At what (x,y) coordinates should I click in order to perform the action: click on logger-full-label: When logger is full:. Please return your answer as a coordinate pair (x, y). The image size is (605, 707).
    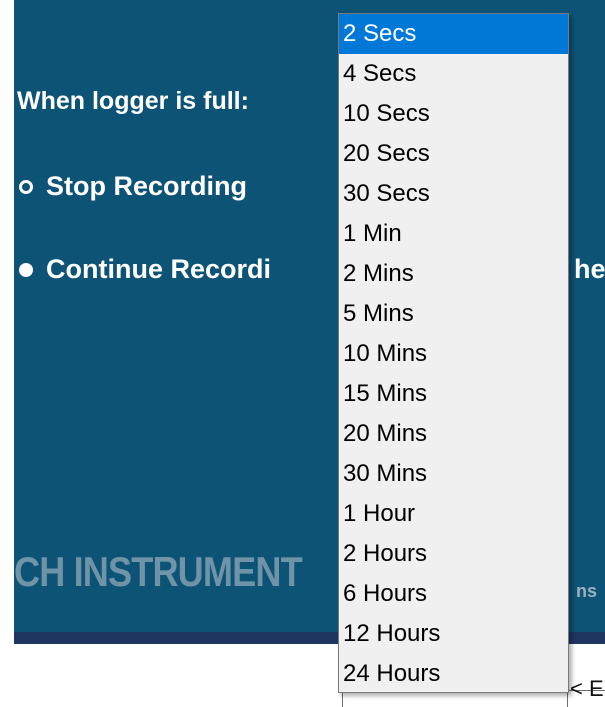
    Looking at the image, I should click on (133, 101).